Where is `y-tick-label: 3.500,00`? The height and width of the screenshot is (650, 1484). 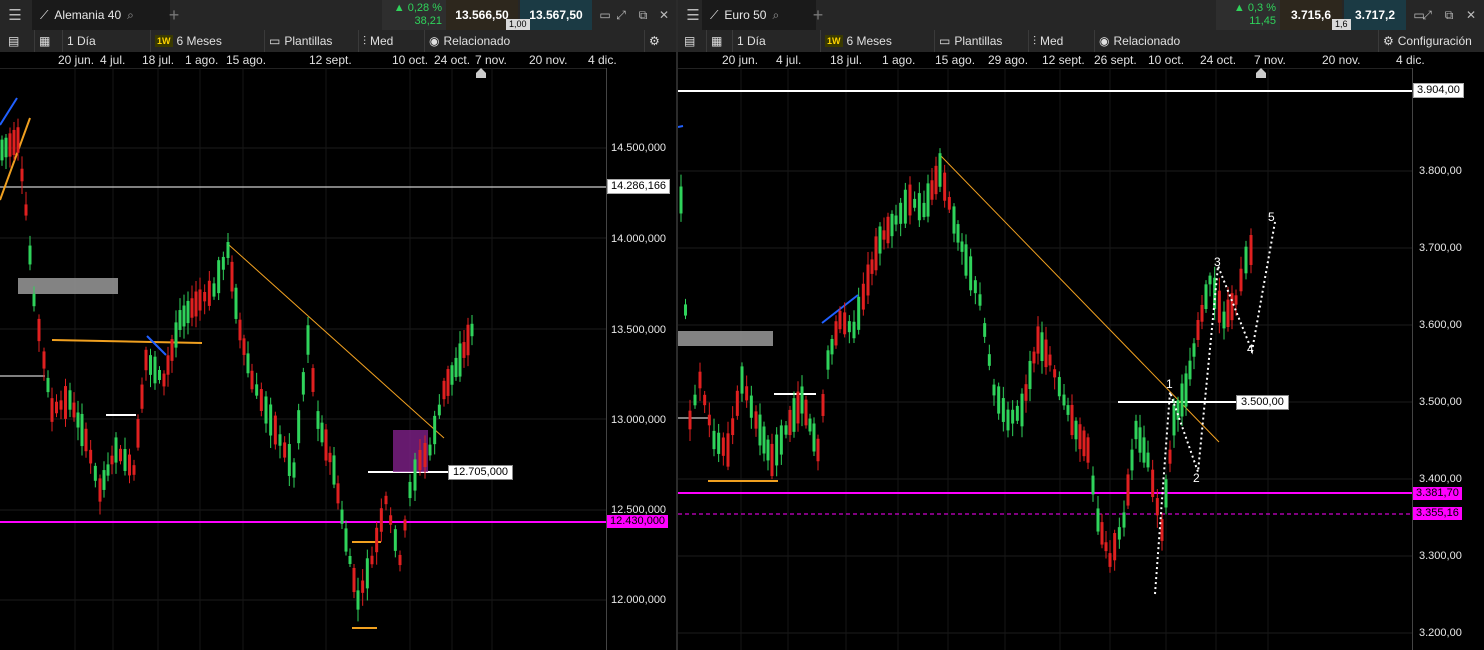 y-tick-label: 3.500,00 is located at coordinates (1440, 402).